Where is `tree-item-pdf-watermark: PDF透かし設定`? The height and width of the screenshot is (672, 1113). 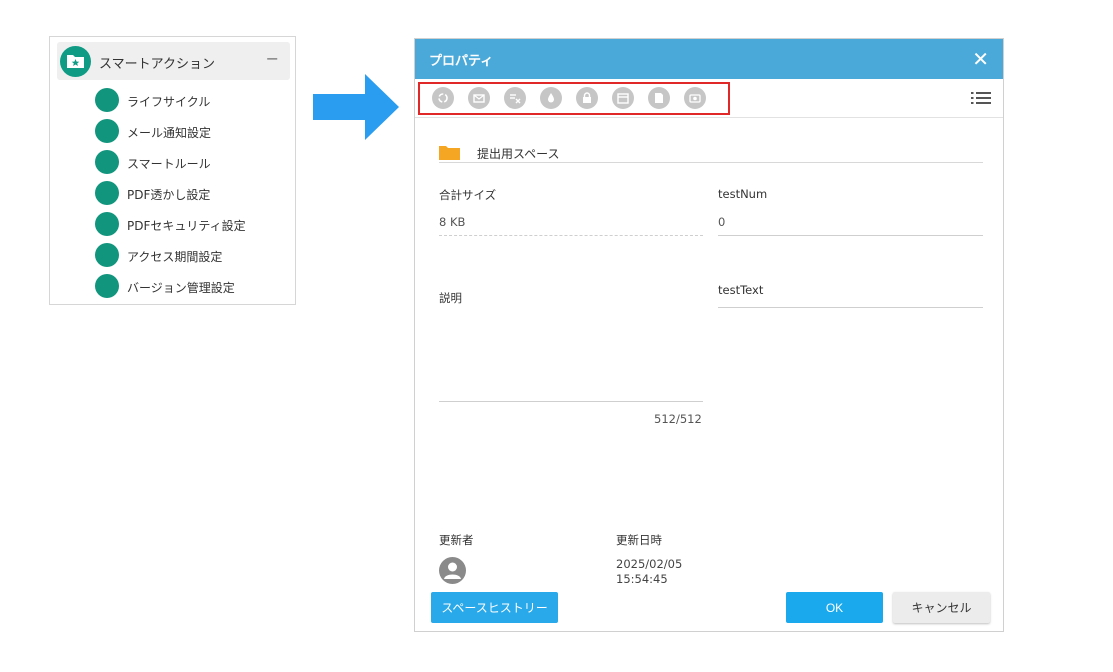 tree-item-pdf-watermark: PDF透かし設定 is located at coordinates (195, 193).